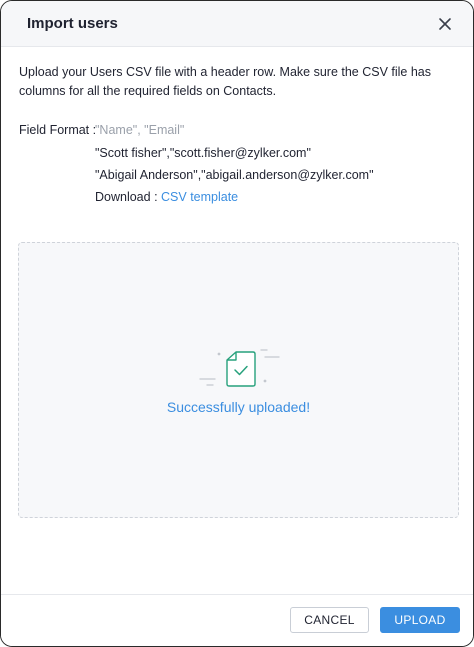 This screenshot has width=474, height=647. Describe the element at coordinates (72, 23) in the screenshot. I see `dialog-title: Import users` at that location.